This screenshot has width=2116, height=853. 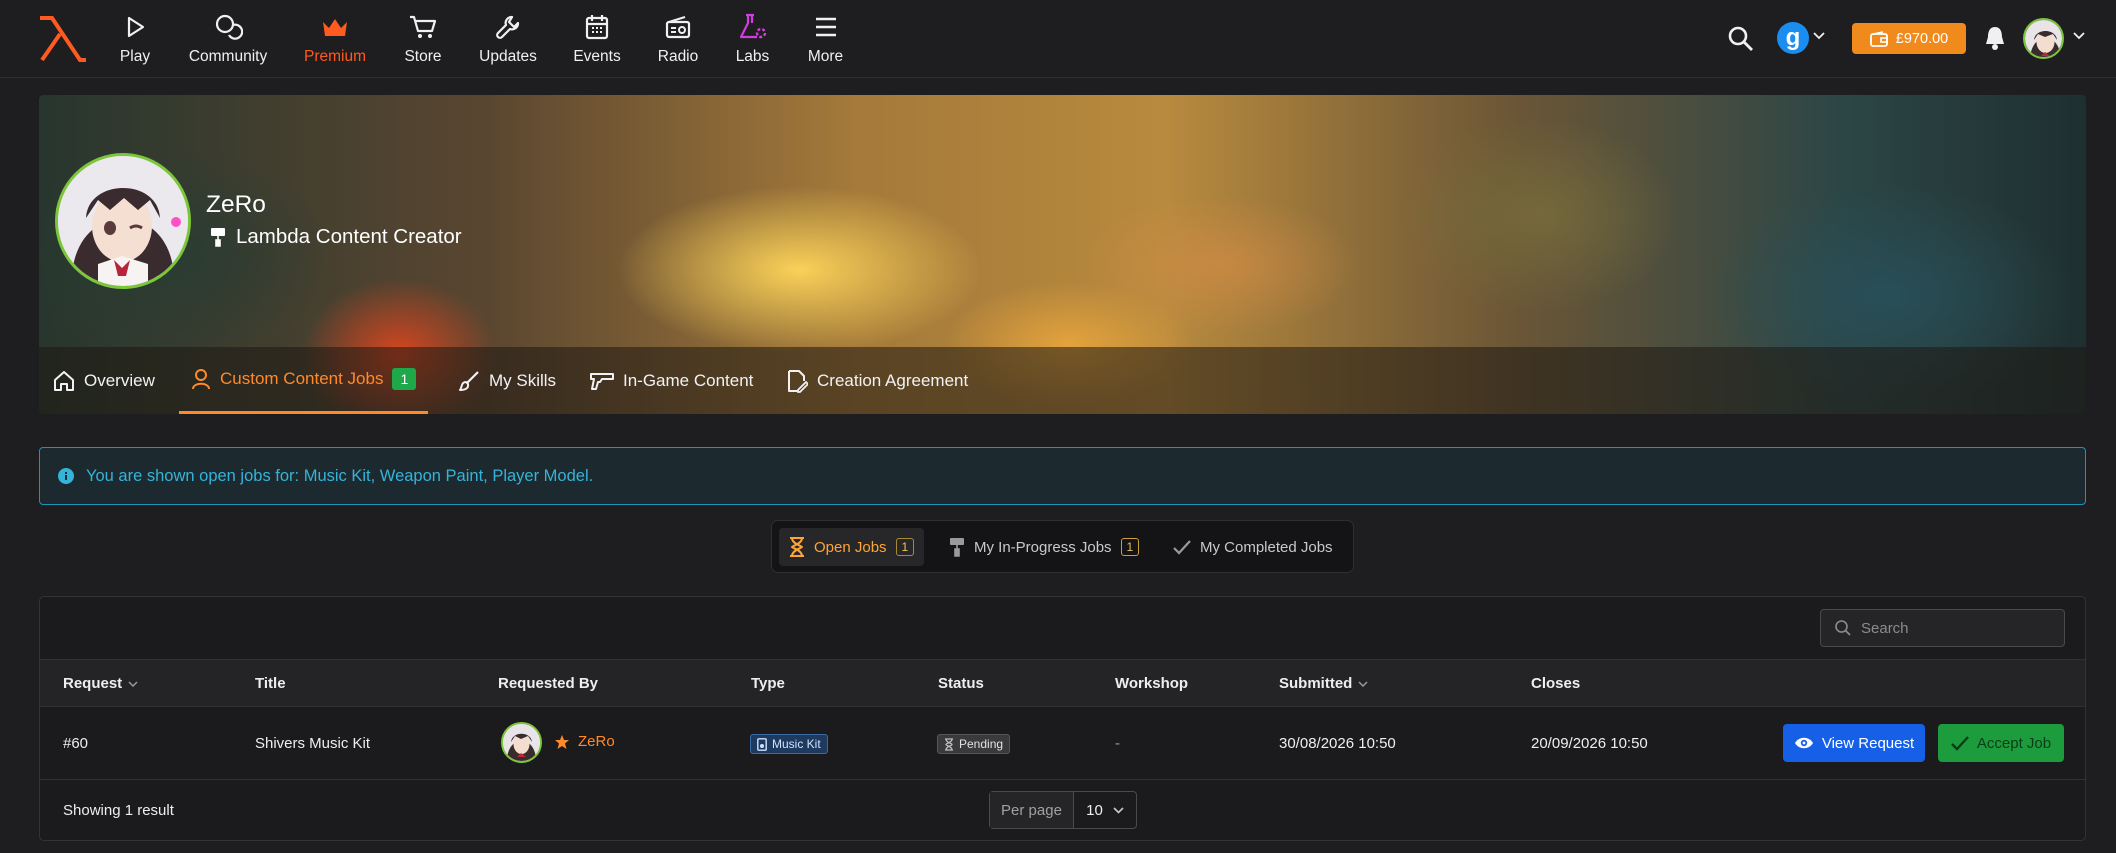 I want to click on per-page-select: Per page 10, so click(x=1063, y=810).